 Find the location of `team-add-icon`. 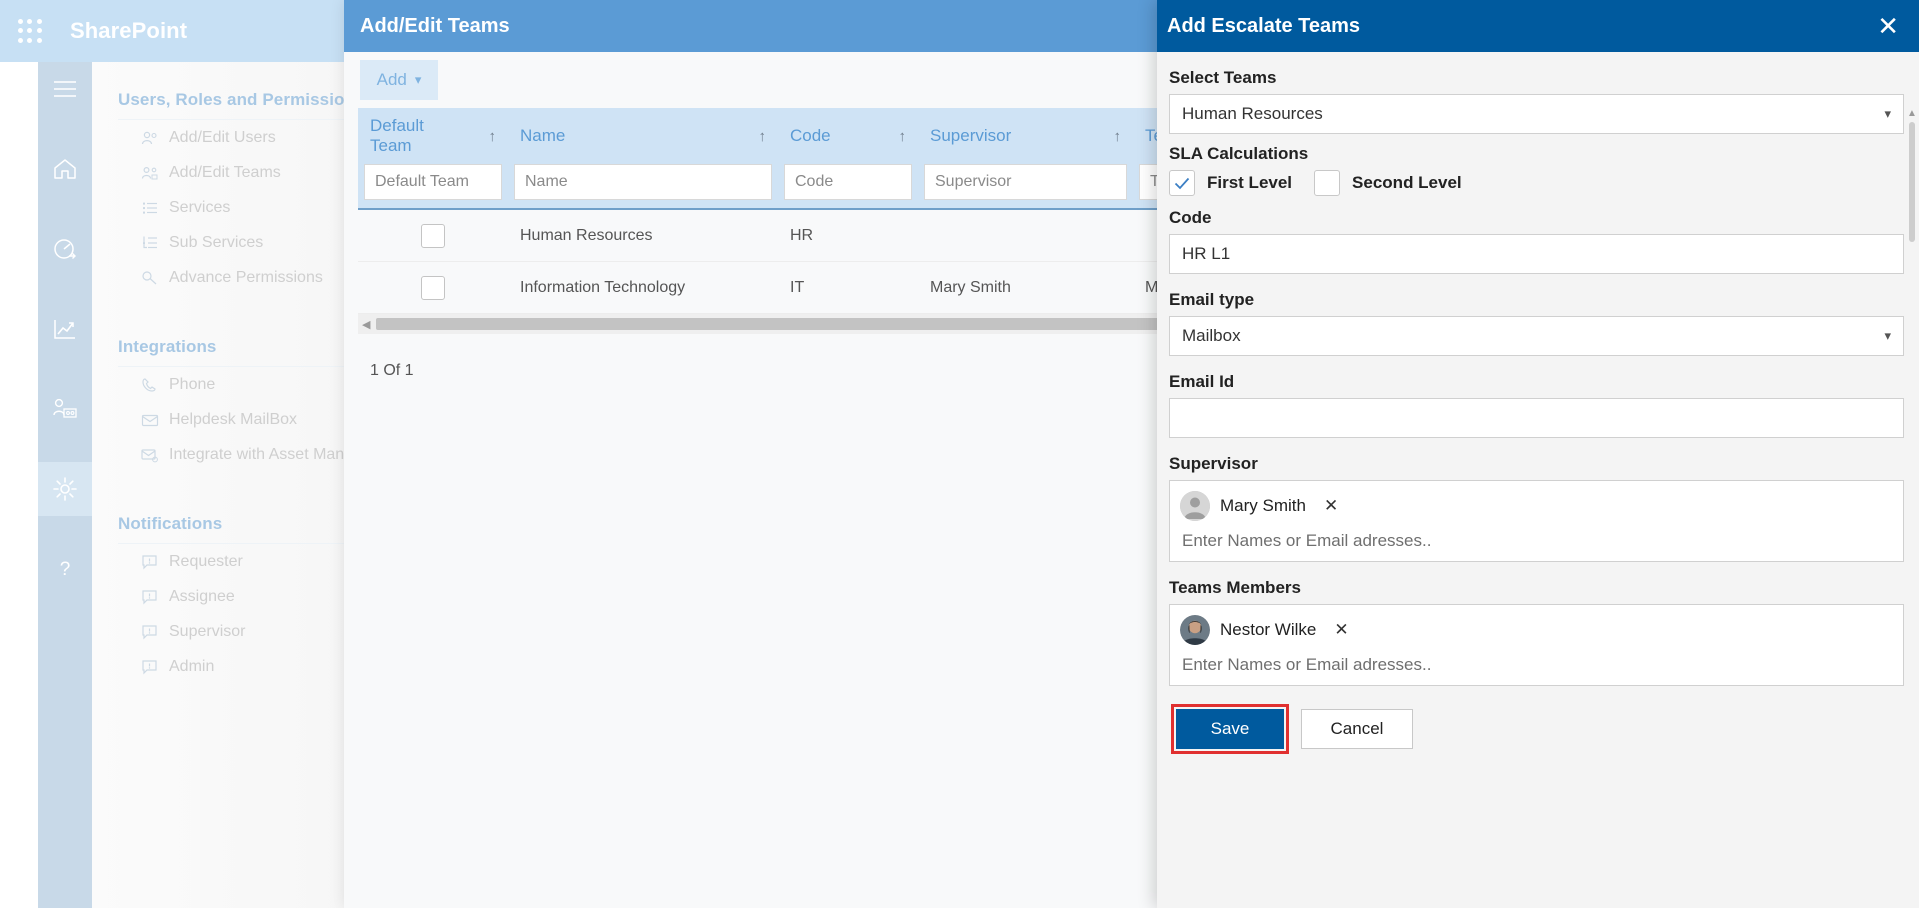

team-add-icon is located at coordinates (149, 172).